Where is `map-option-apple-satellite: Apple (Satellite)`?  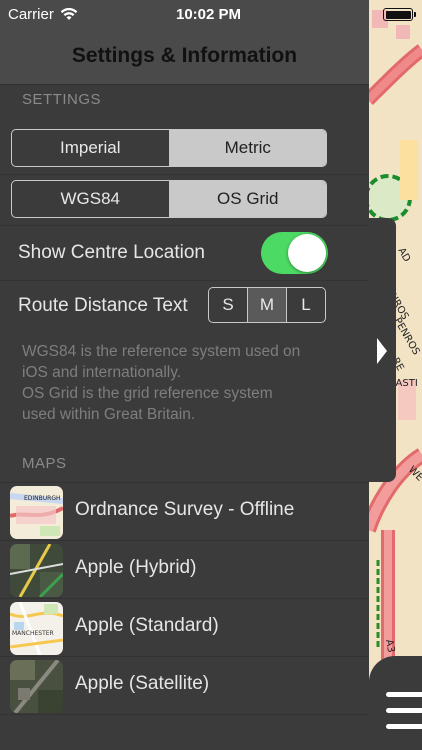
map-option-apple-satellite: Apple (Satellite) is located at coordinates (184, 685).